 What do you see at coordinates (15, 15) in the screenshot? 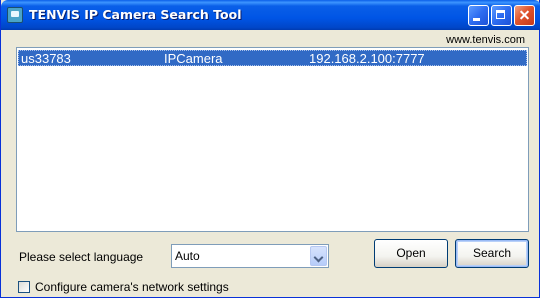
I see `camera-app-icon` at bounding box center [15, 15].